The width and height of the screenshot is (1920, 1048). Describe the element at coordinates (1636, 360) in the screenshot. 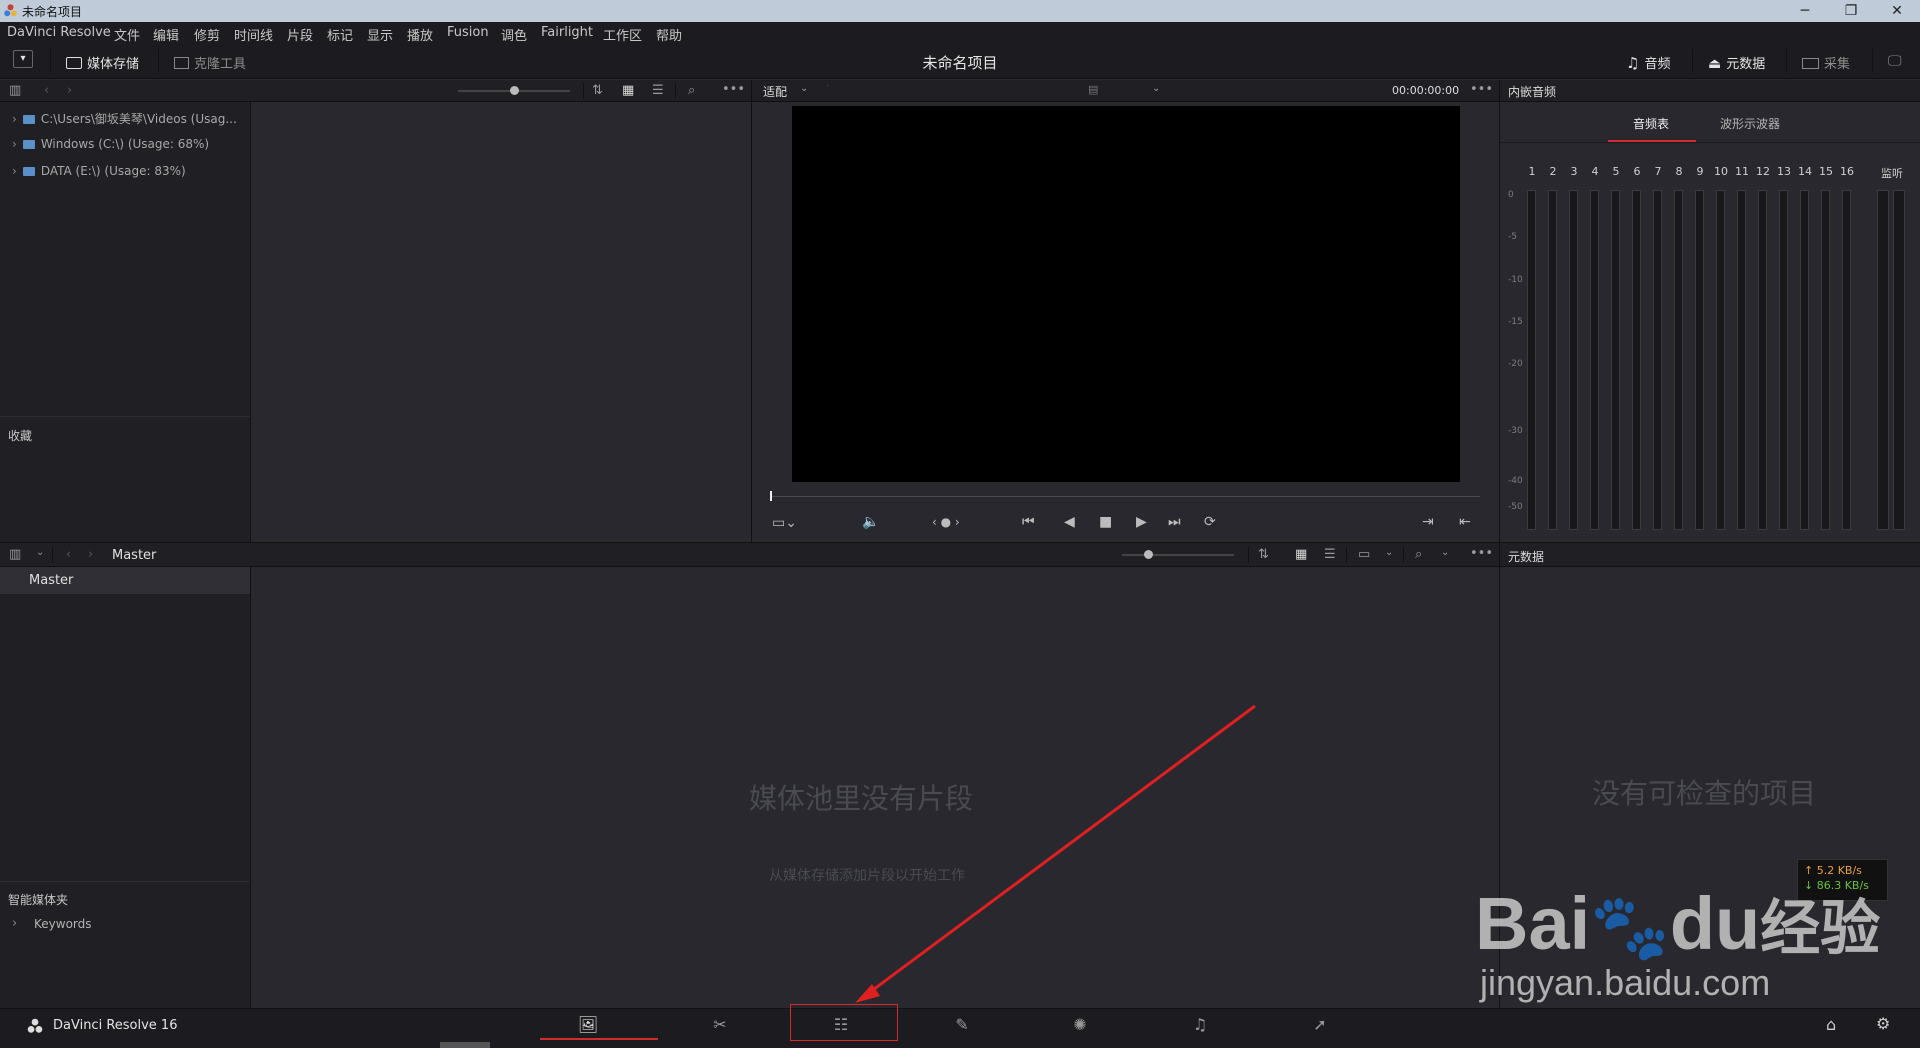

I see `channel-meter` at that location.